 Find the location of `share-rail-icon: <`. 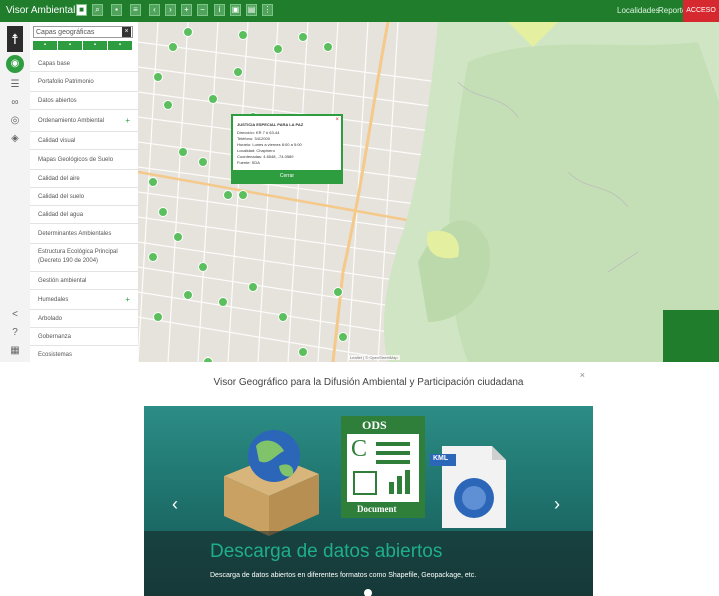

share-rail-icon: < is located at coordinates (15, 315).